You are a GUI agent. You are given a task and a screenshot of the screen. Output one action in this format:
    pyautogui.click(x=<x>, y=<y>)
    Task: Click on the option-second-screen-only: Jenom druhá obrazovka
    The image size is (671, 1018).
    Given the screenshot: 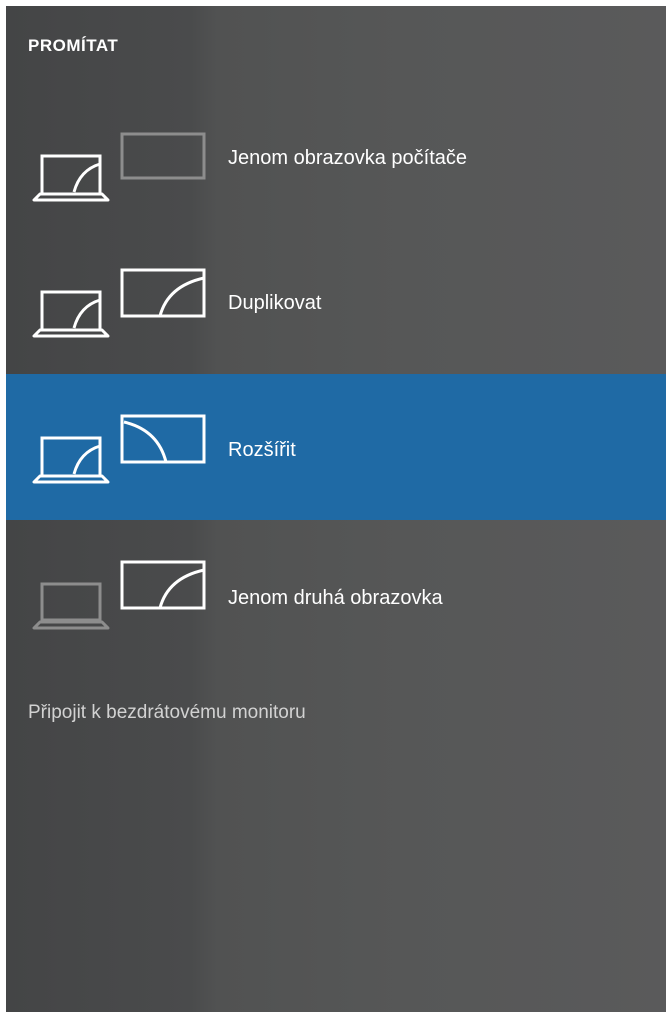 What is the action you would take?
    pyautogui.click(x=336, y=593)
    